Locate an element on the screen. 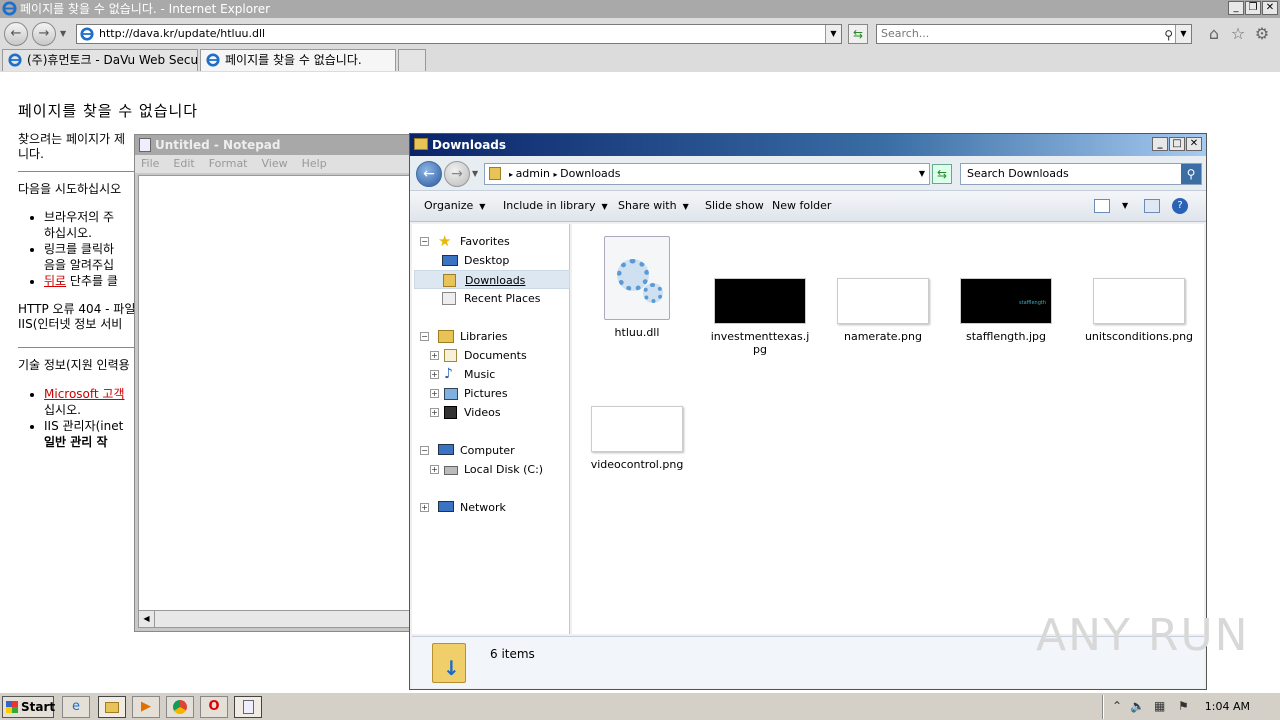 The height and width of the screenshot is (720, 1280). recent-pages-dropdown: ▼ is located at coordinates (475, 173).